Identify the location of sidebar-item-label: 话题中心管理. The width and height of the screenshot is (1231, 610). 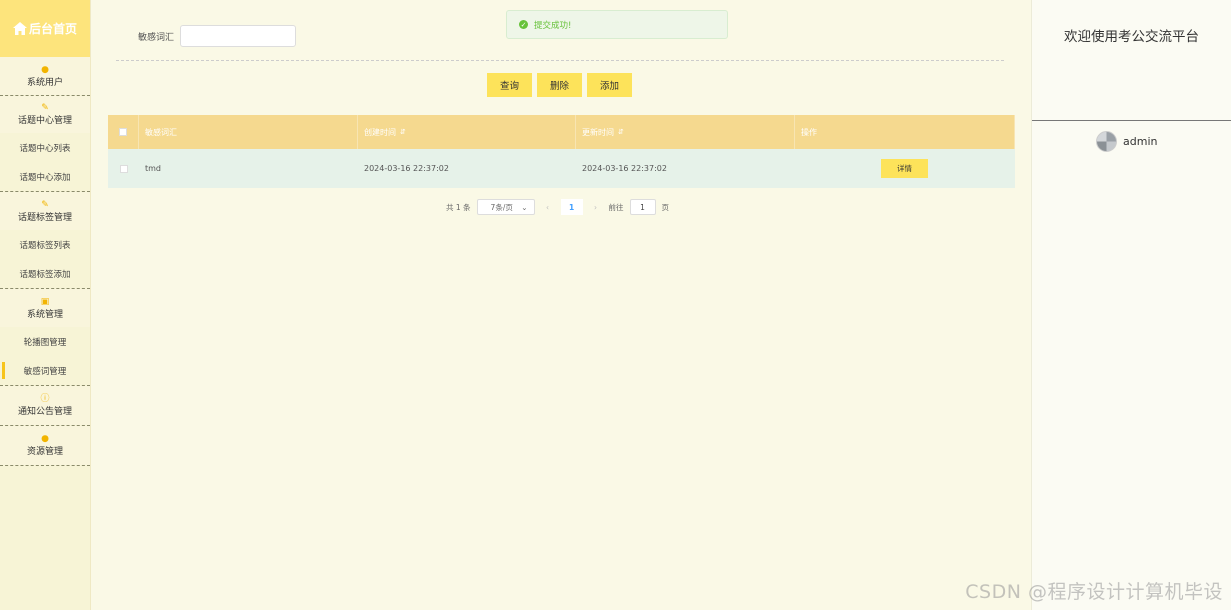
(44, 121).